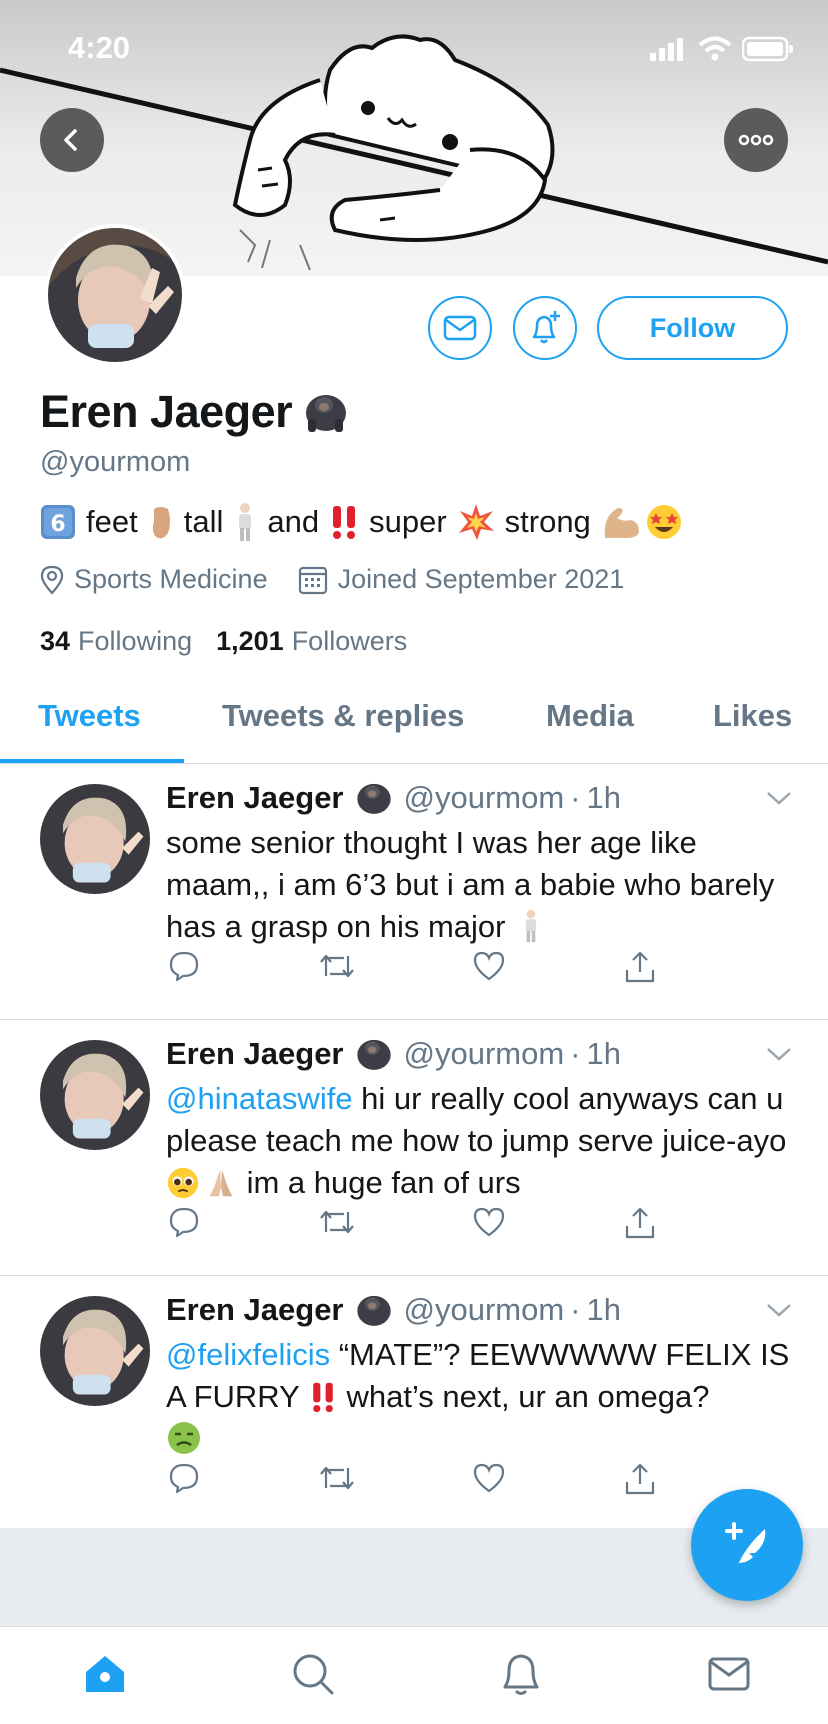  What do you see at coordinates (752, 716) in the screenshot?
I see `tab-likes: Likes` at bounding box center [752, 716].